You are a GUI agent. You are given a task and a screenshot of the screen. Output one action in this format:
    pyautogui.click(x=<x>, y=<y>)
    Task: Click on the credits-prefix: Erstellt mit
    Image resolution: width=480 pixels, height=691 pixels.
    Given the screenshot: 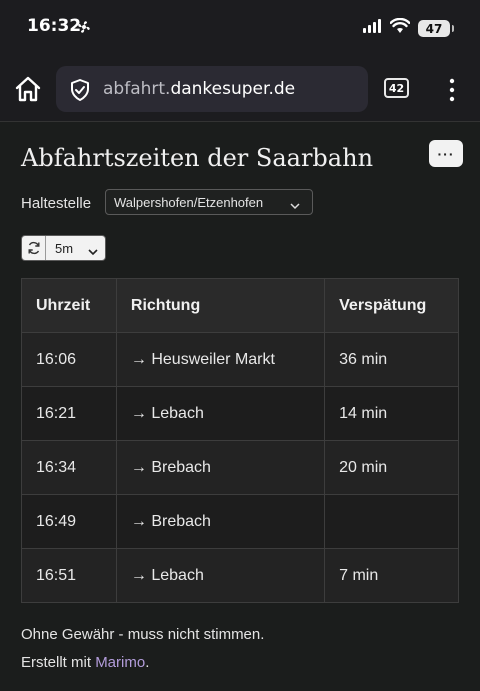 What is the action you would take?
    pyautogui.click(x=58, y=662)
    